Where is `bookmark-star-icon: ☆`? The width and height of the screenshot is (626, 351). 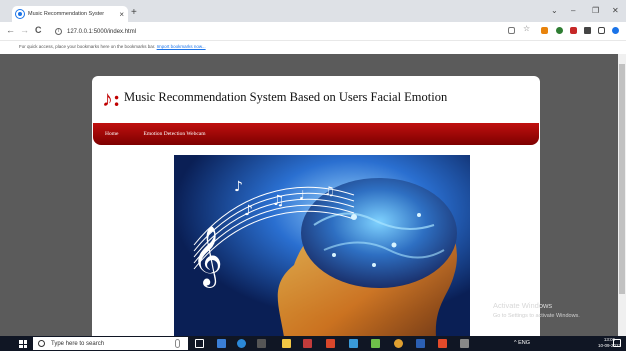
bookmark-star-icon: ☆ is located at coordinates (526, 28).